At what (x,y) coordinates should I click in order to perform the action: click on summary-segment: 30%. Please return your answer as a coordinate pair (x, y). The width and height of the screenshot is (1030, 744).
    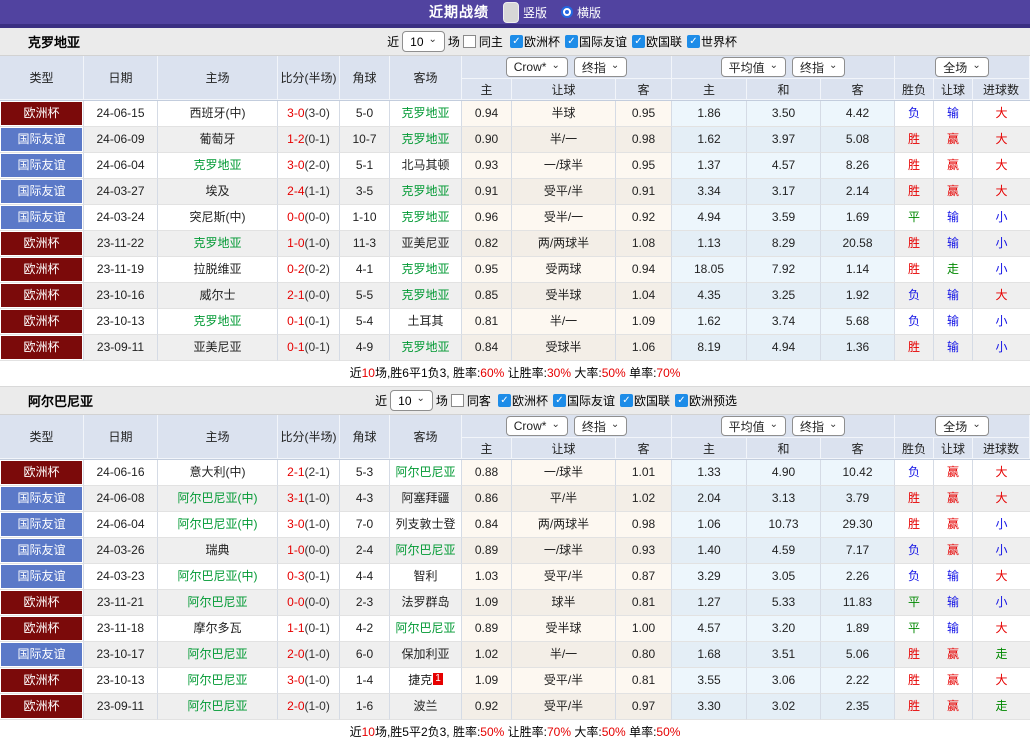
    Looking at the image, I should click on (559, 373).